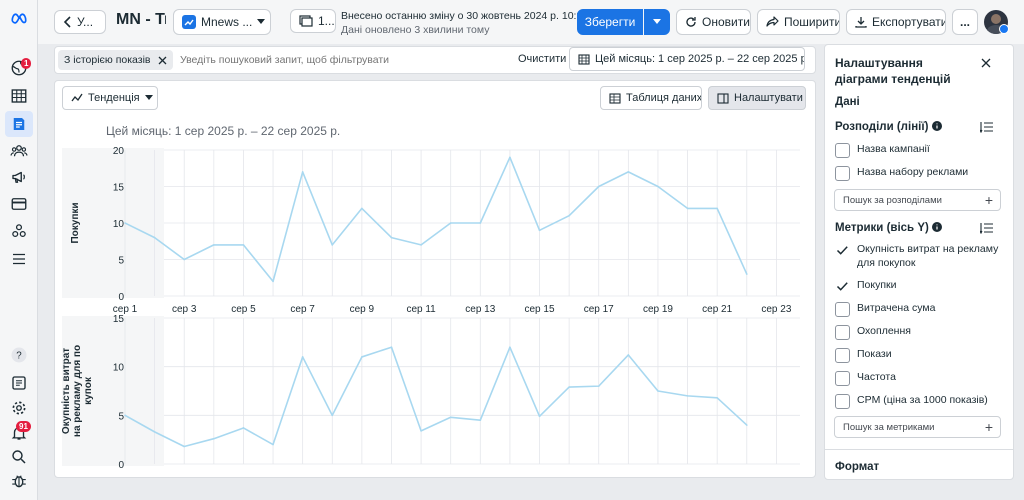 The width and height of the screenshot is (1024, 500). I want to click on checkmark-icon, so click(842, 286).